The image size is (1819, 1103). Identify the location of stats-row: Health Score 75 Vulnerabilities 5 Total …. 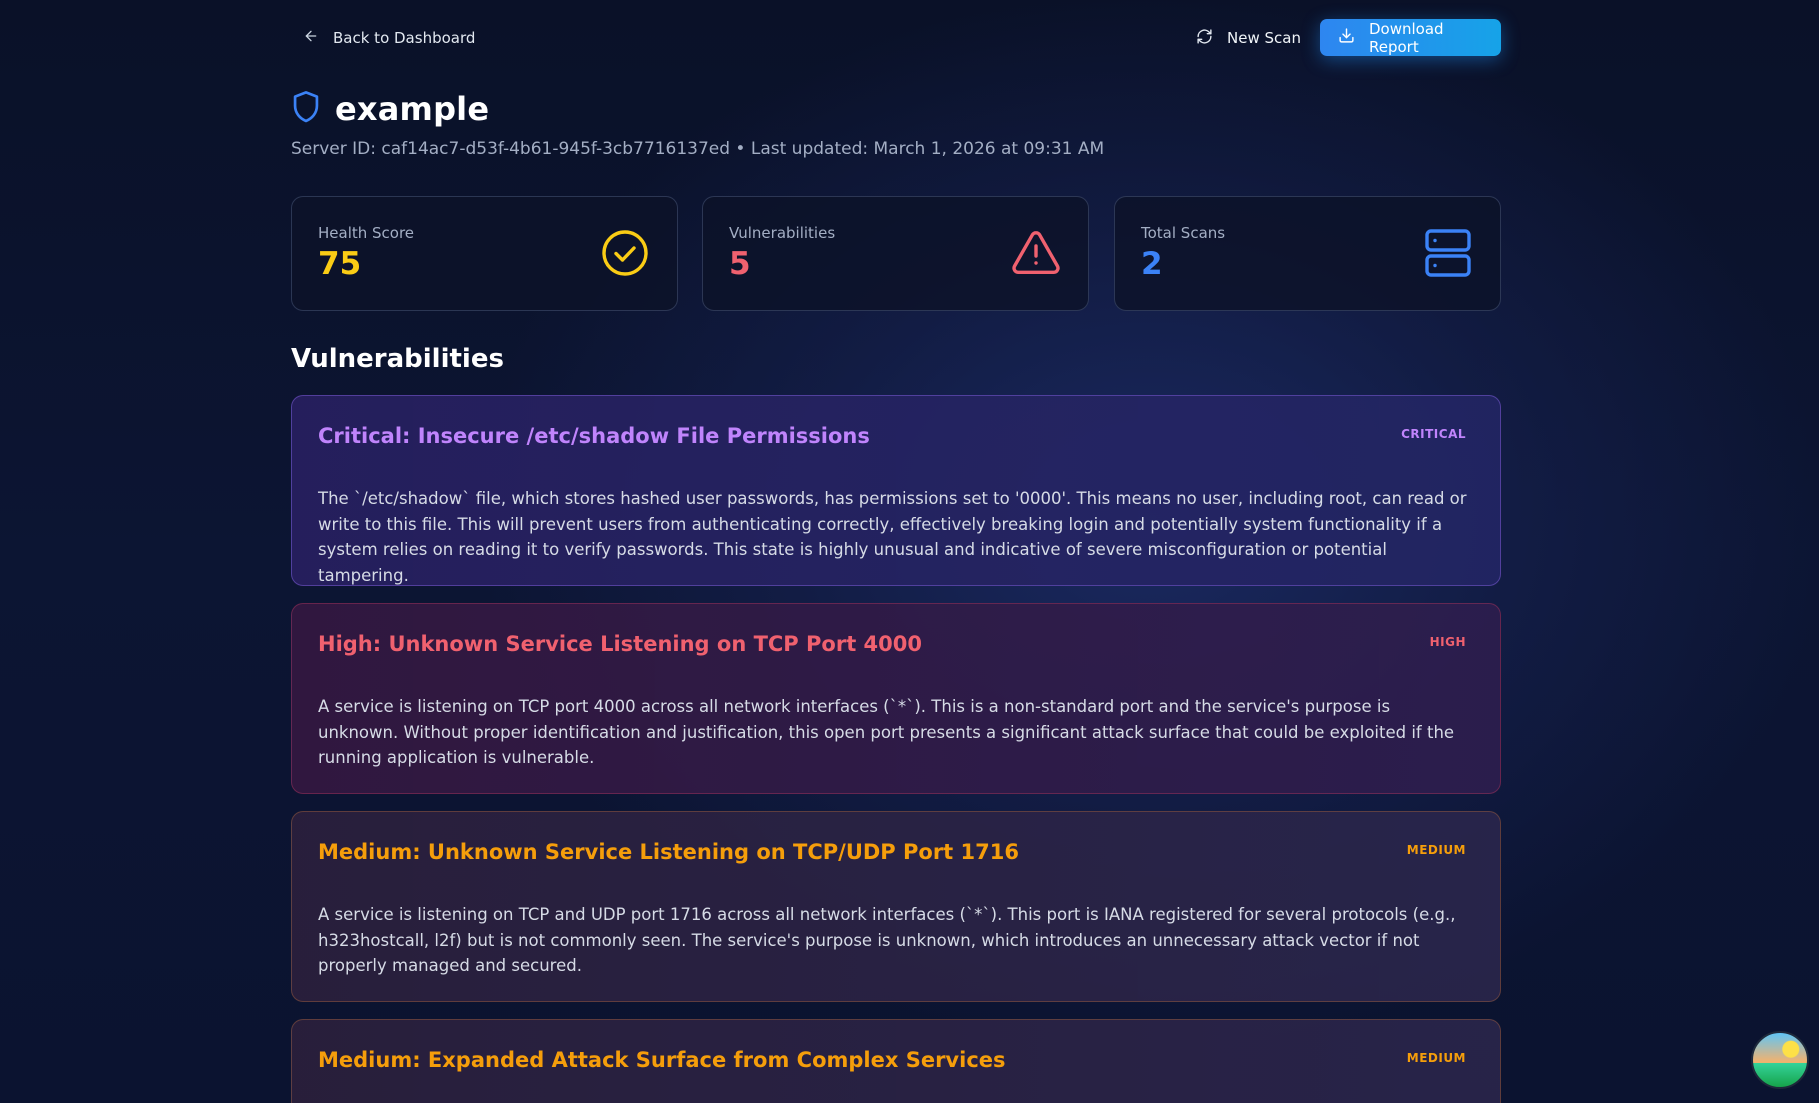
(896, 253).